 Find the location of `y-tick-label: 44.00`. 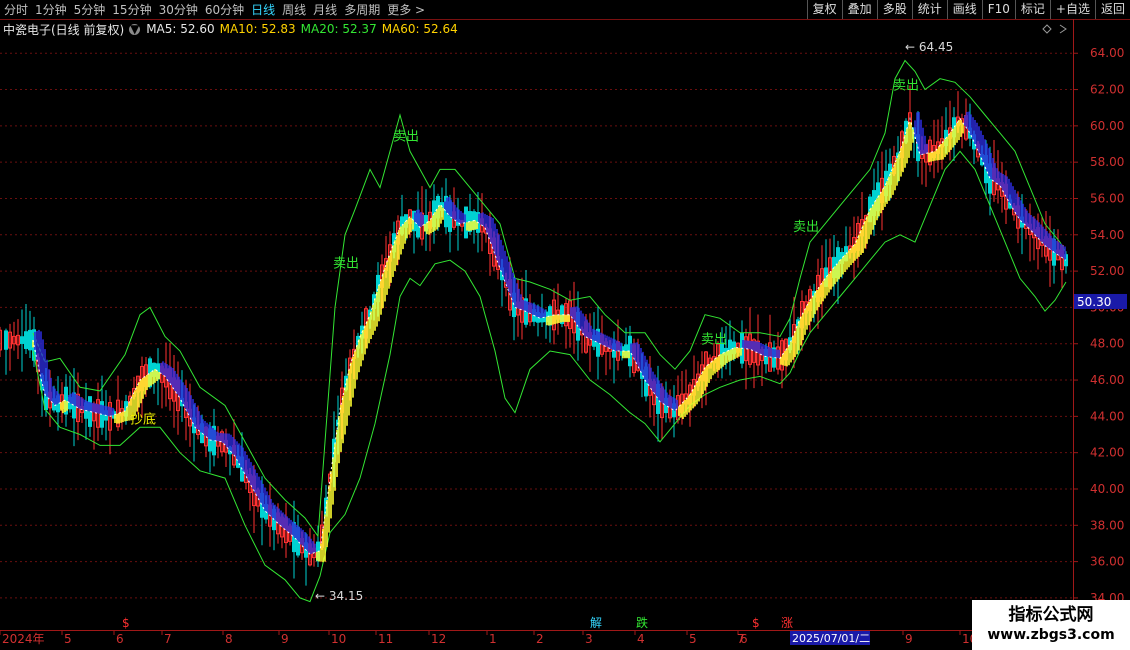

y-tick-label: 44.00 is located at coordinates (1107, 416).